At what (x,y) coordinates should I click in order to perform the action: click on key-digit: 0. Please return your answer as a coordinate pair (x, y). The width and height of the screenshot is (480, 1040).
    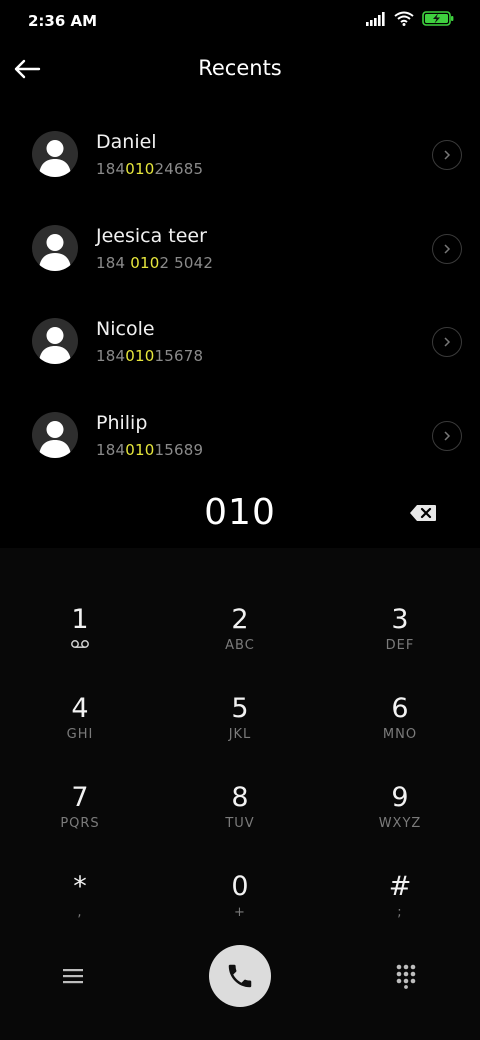
    Looking at the image, I should click on (240, 886).